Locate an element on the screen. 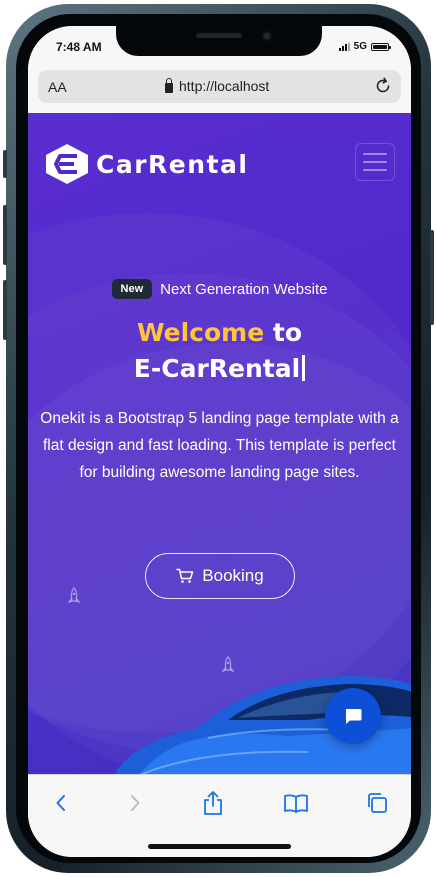  address-bar: AA http://localhost is located at coordinates (219, 86).